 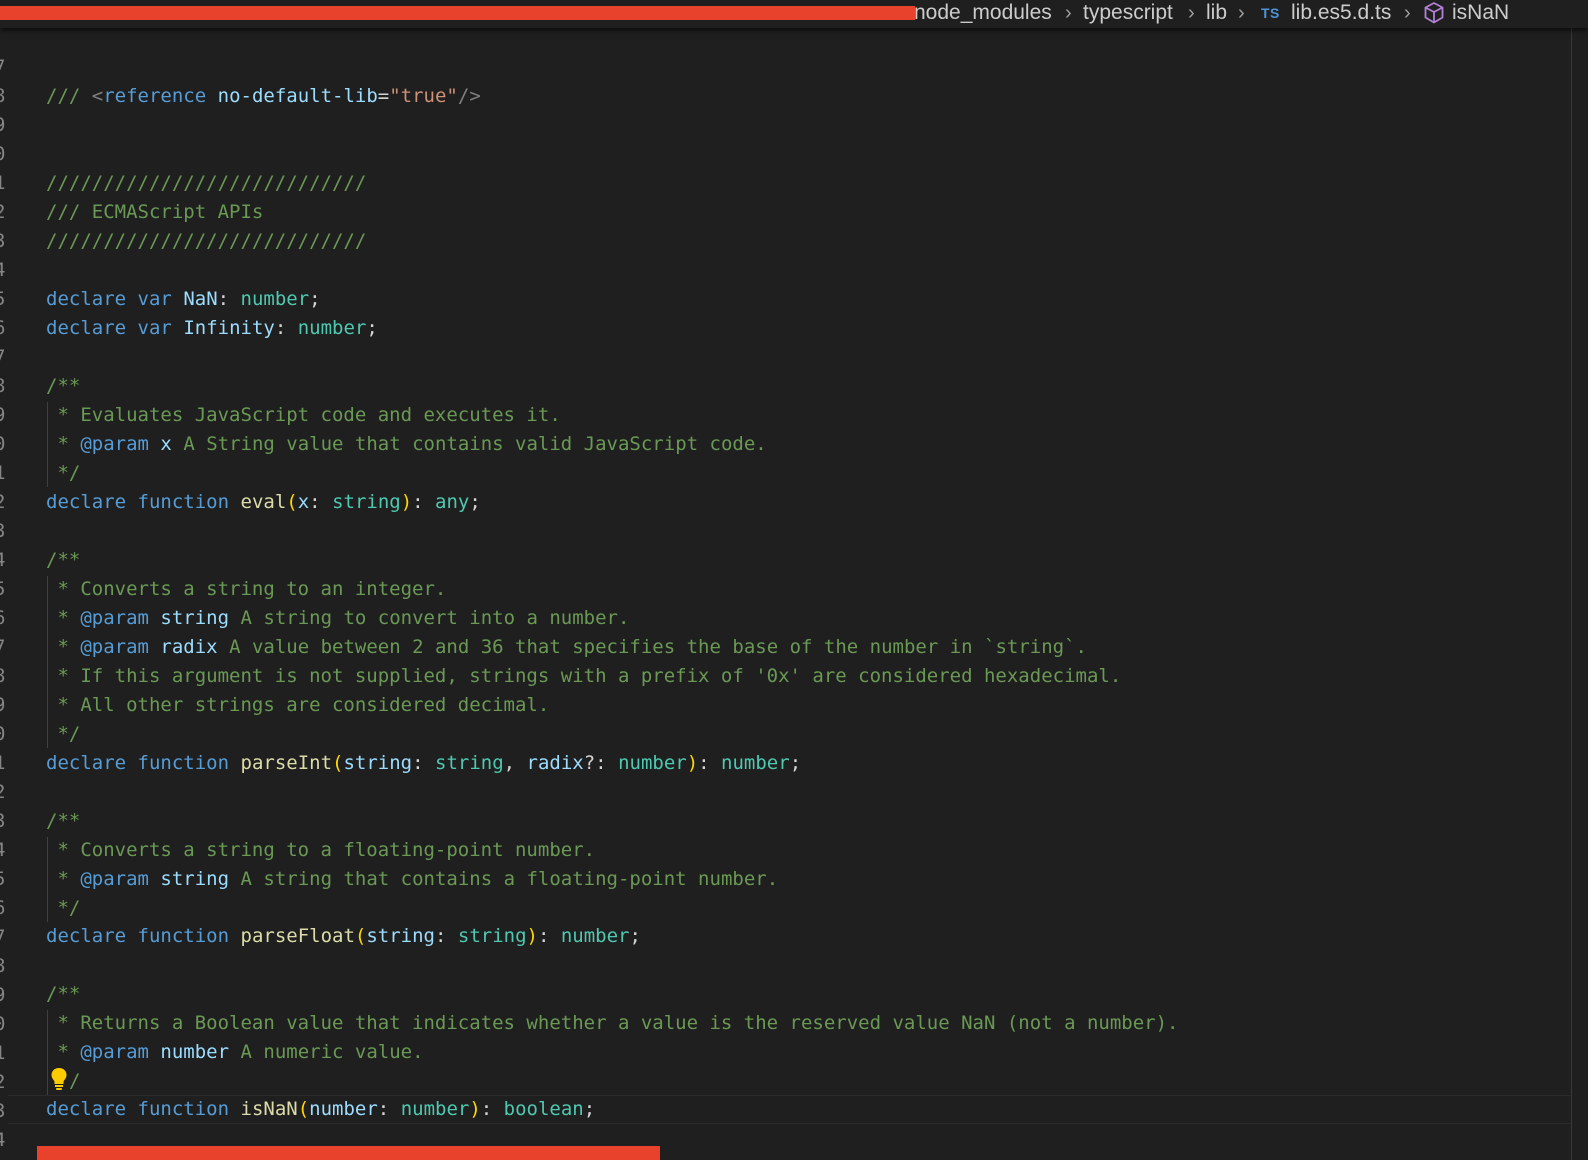 What do you see at coordinates (75, 1081) in the screenshot?
I see `code-line: /` at bounding box center [75, 1081].